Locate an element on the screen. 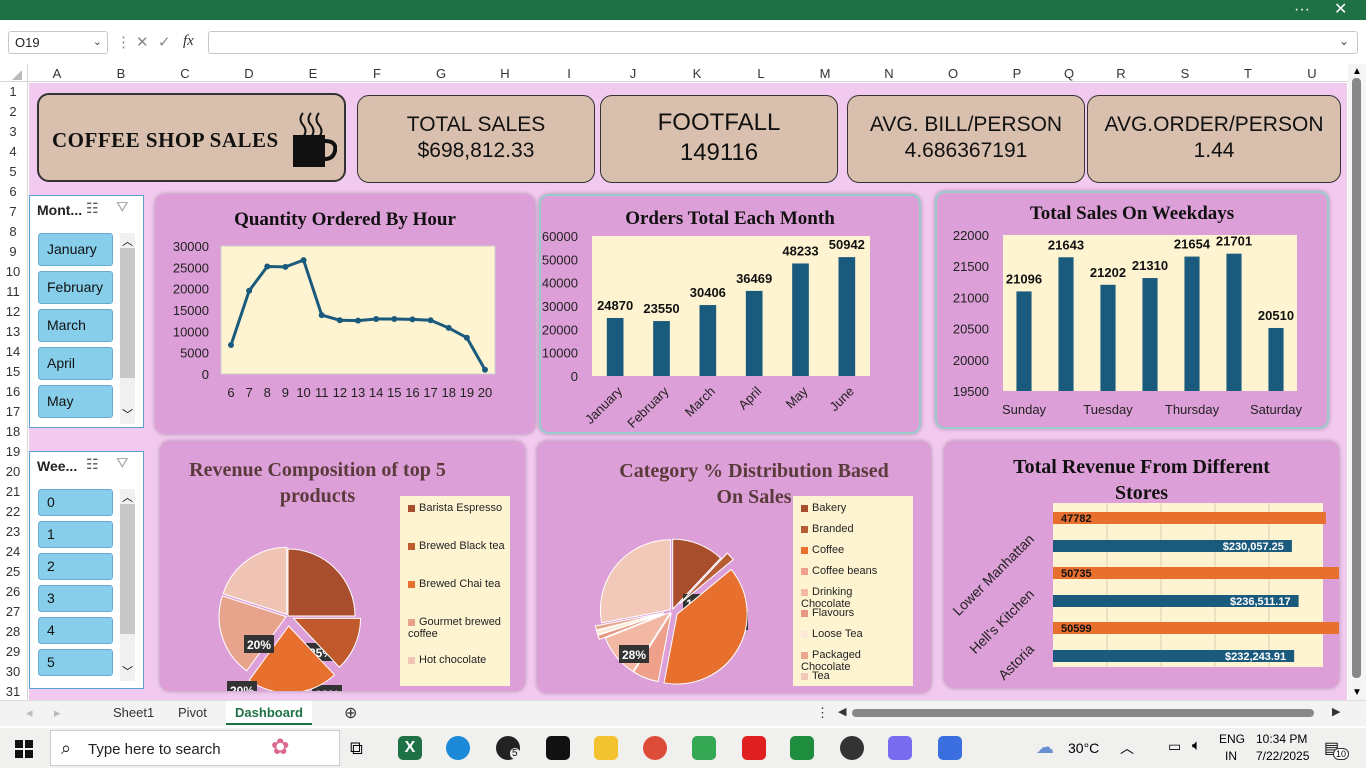  row-header: 13 is located at coordinates (13, 331).